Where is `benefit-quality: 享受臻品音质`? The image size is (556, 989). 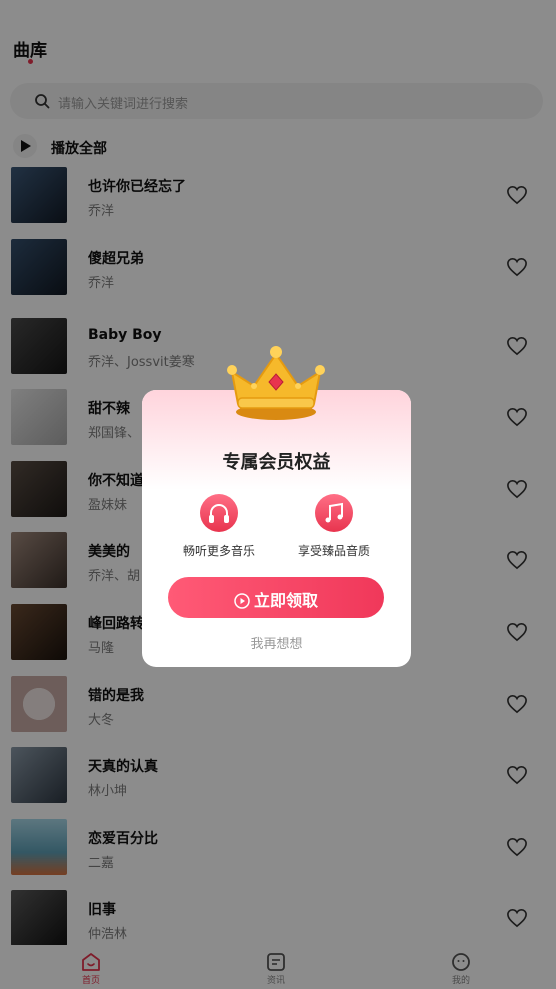 benefit-quality: 享受臻品音质 is located at coordinates (334, 526).